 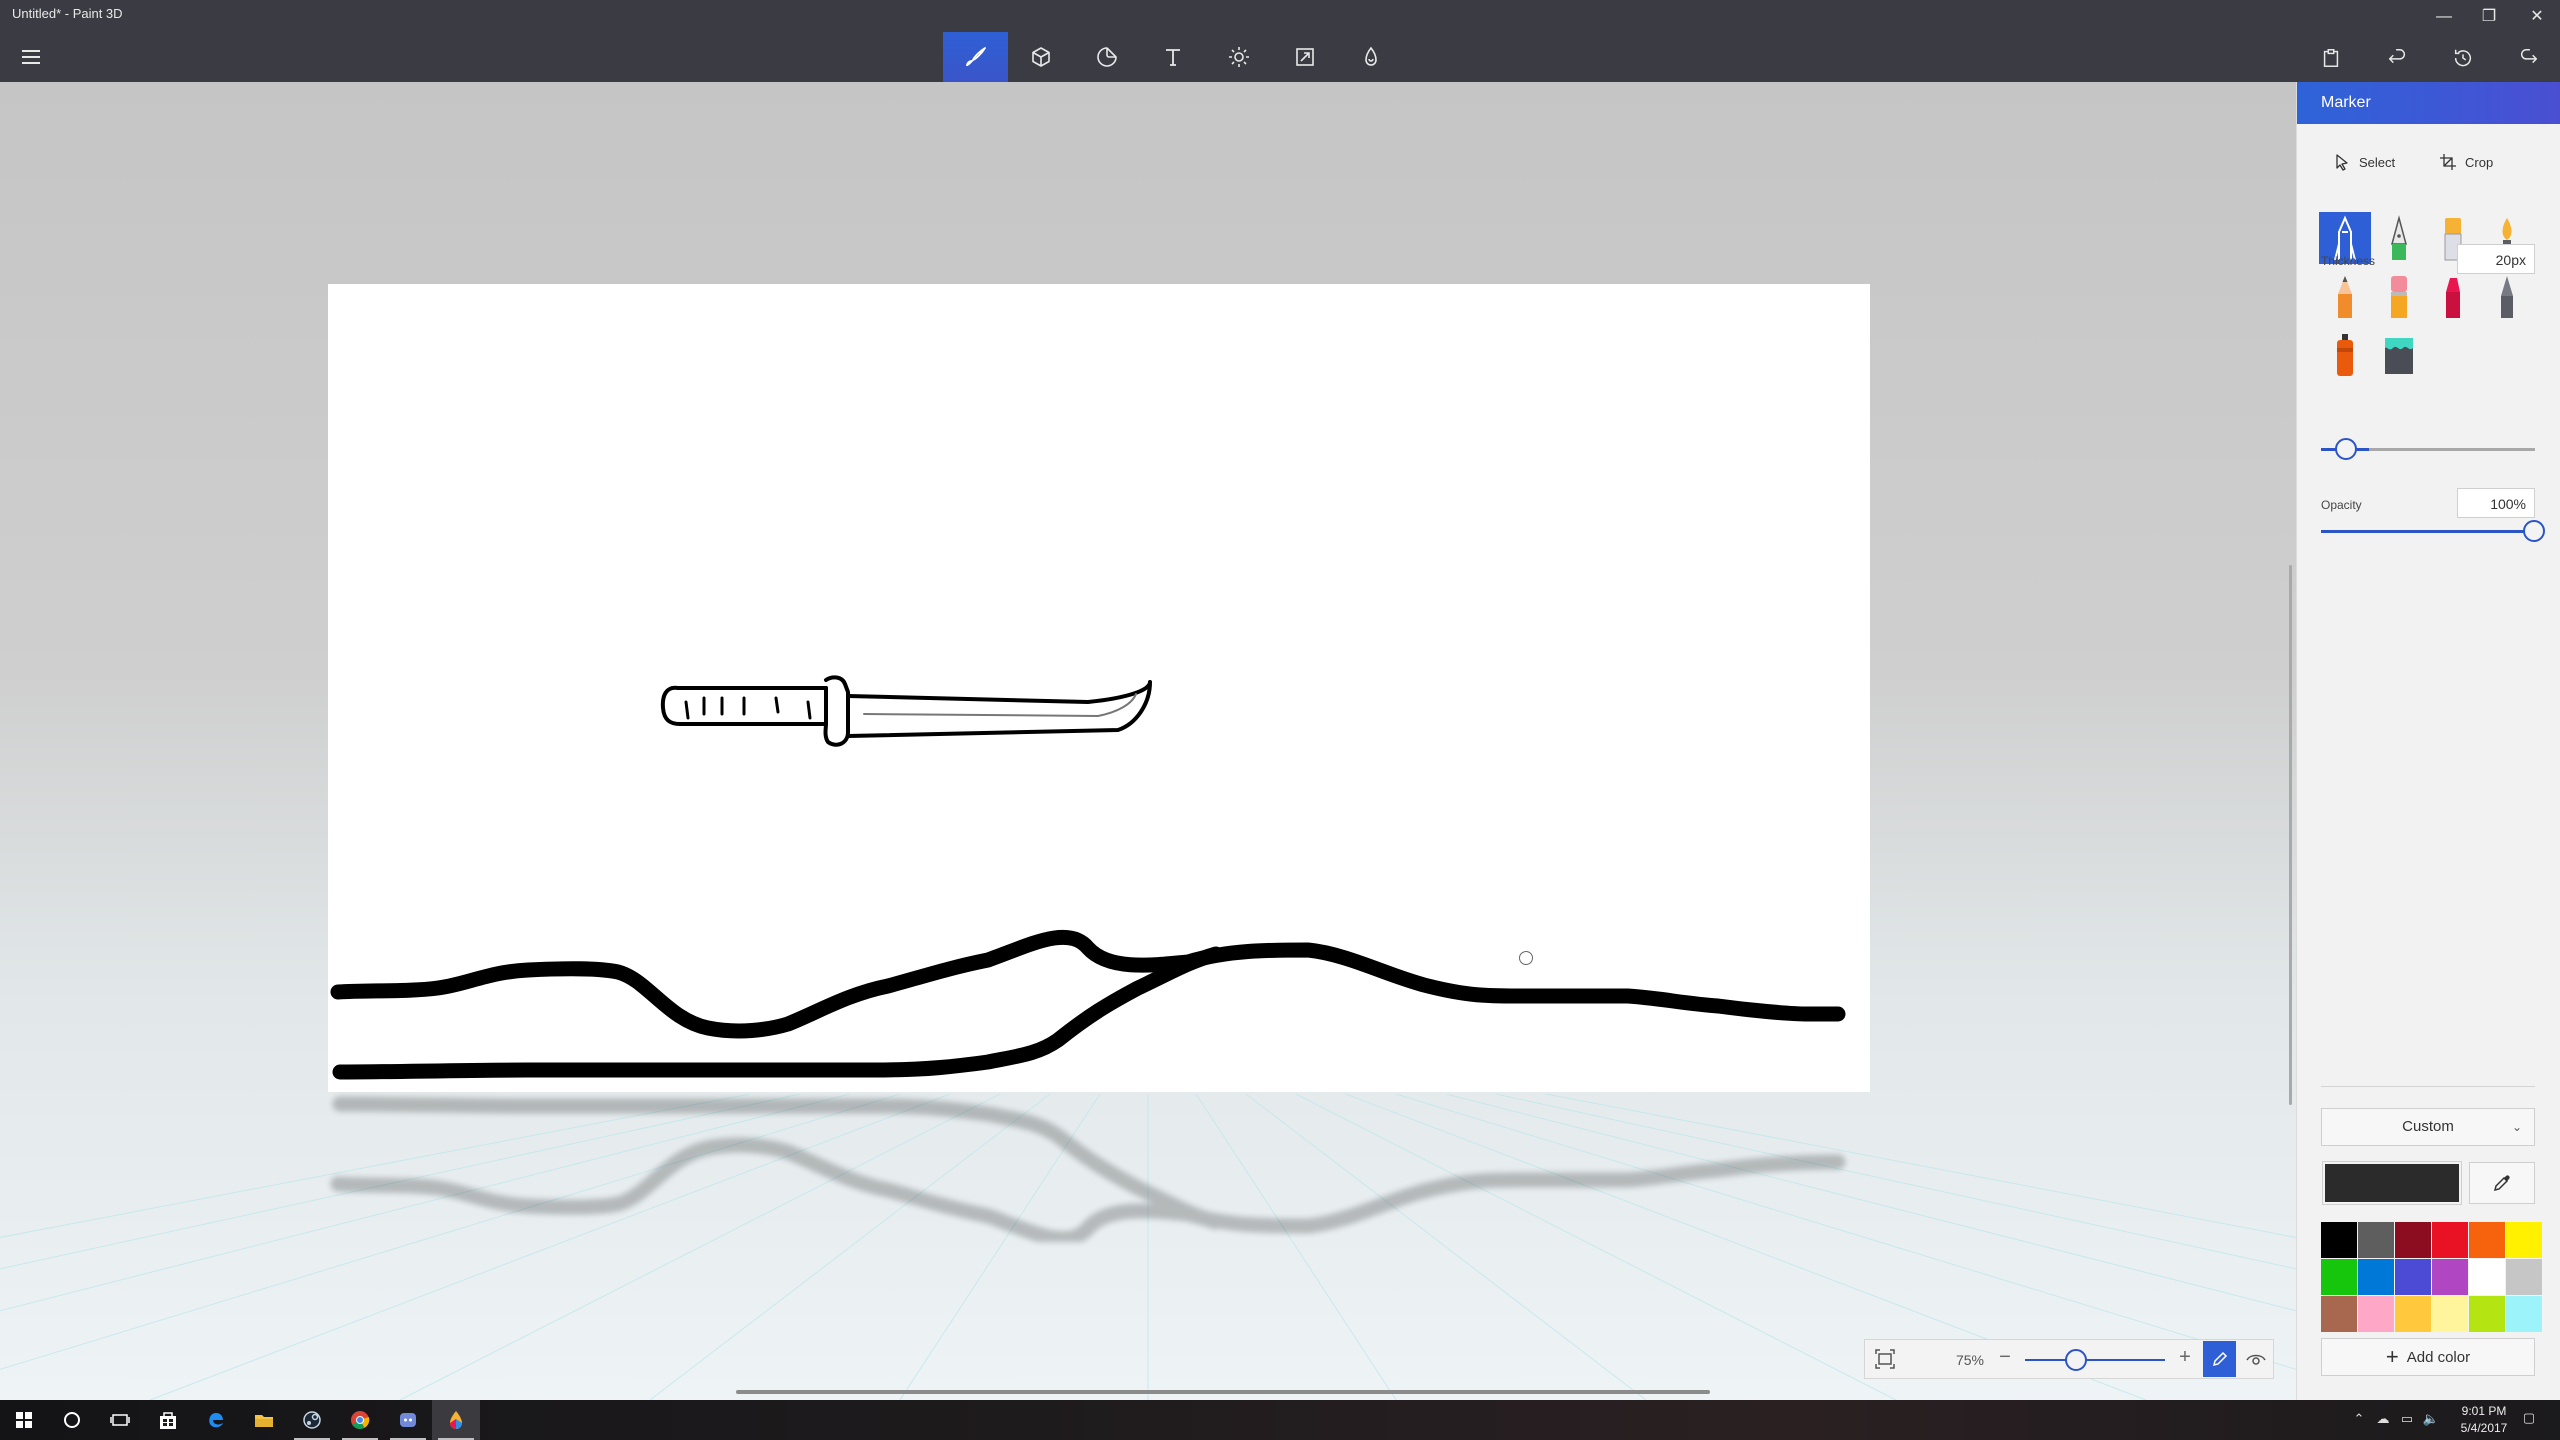 I want to click on undo-icon, so click(x=2396, y=56).